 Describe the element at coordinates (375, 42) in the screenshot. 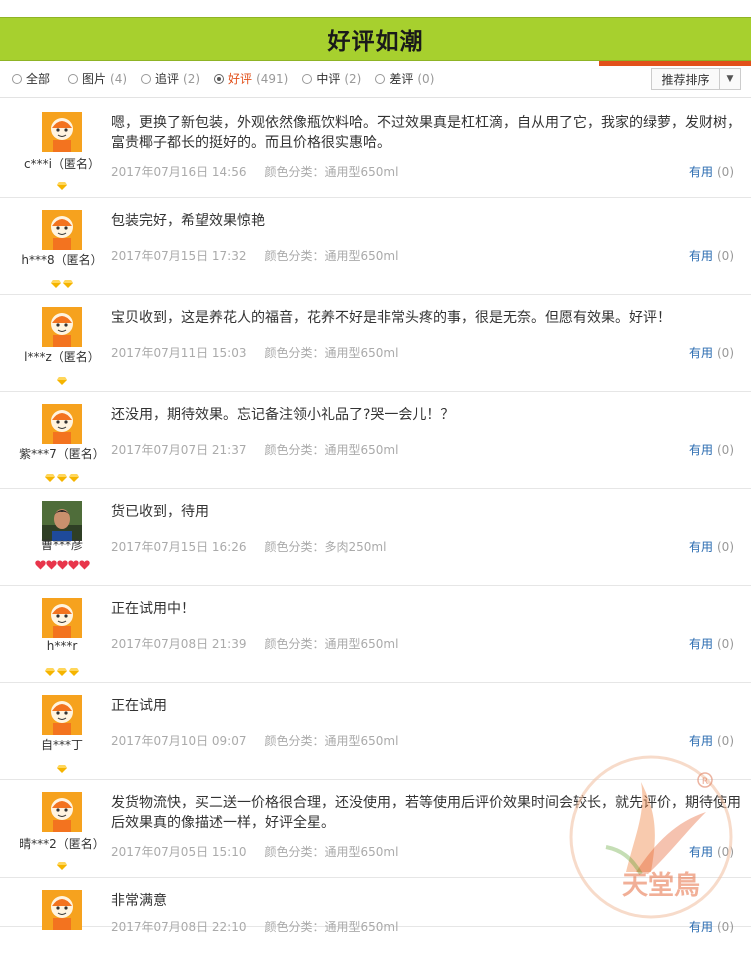

I see `banner-title: 好评如潮` at that location.